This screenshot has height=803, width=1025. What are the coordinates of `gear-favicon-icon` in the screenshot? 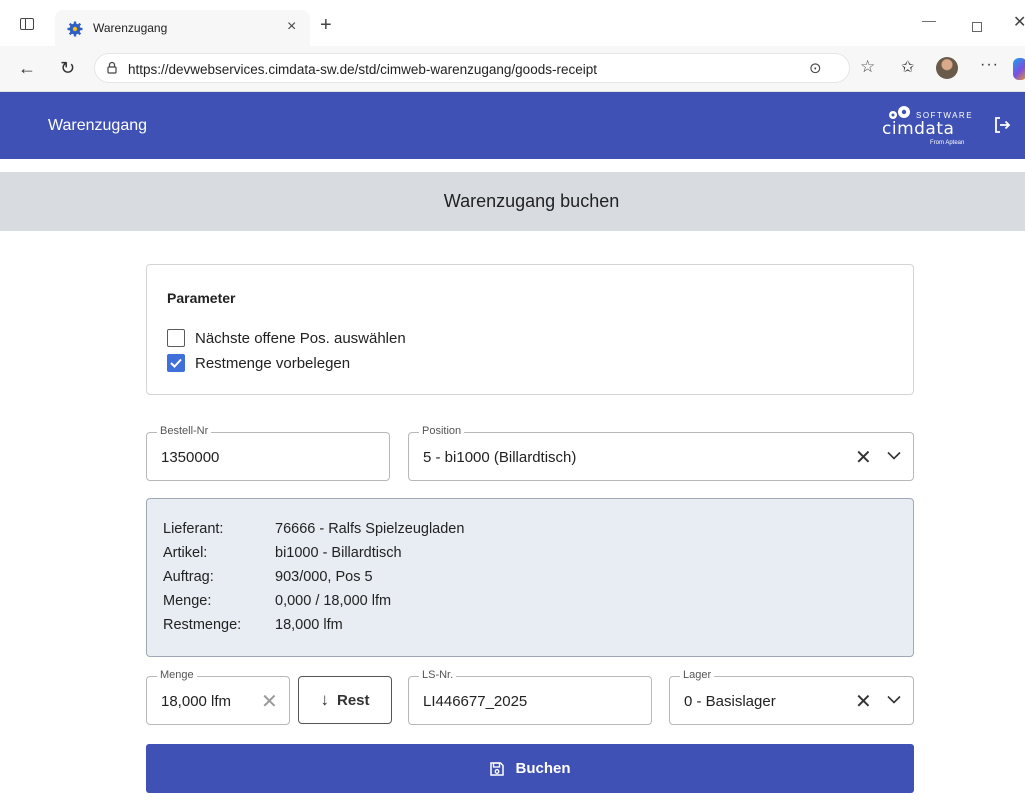 It's located at (75, 29).